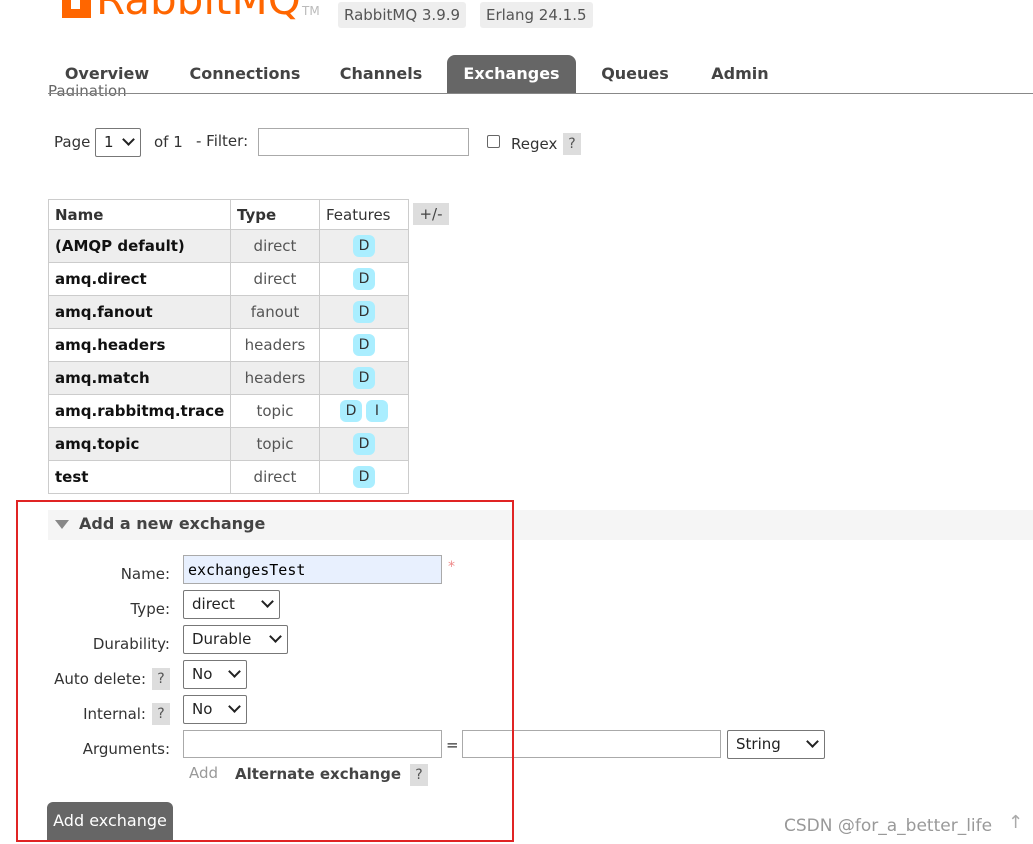 Image resolution: width=1033 pixels, height=844 pixels. Describe the element at coordinates (536, 15) in the screenshot. I see `erlang-version-badge: Erlang 24.1.5` at that location.